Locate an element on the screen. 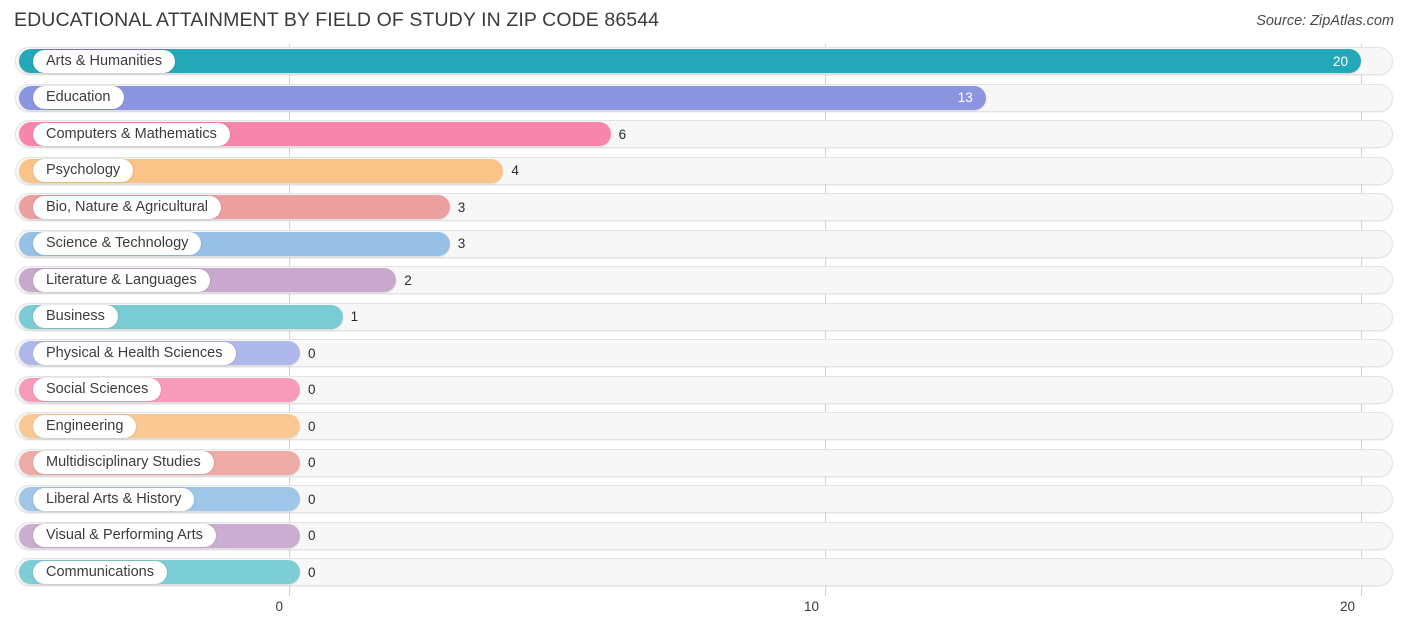  category-label: Business is located at coordinates (75, 316).